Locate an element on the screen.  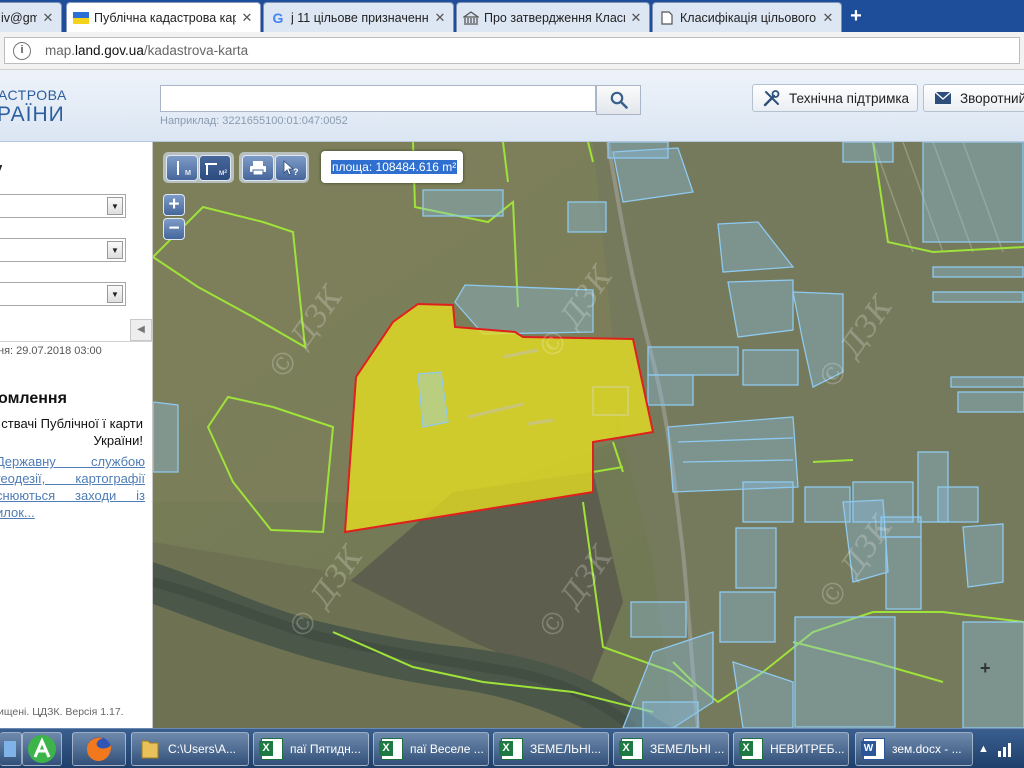
tab-title: iv@gm is located at coordinates (19, 17).